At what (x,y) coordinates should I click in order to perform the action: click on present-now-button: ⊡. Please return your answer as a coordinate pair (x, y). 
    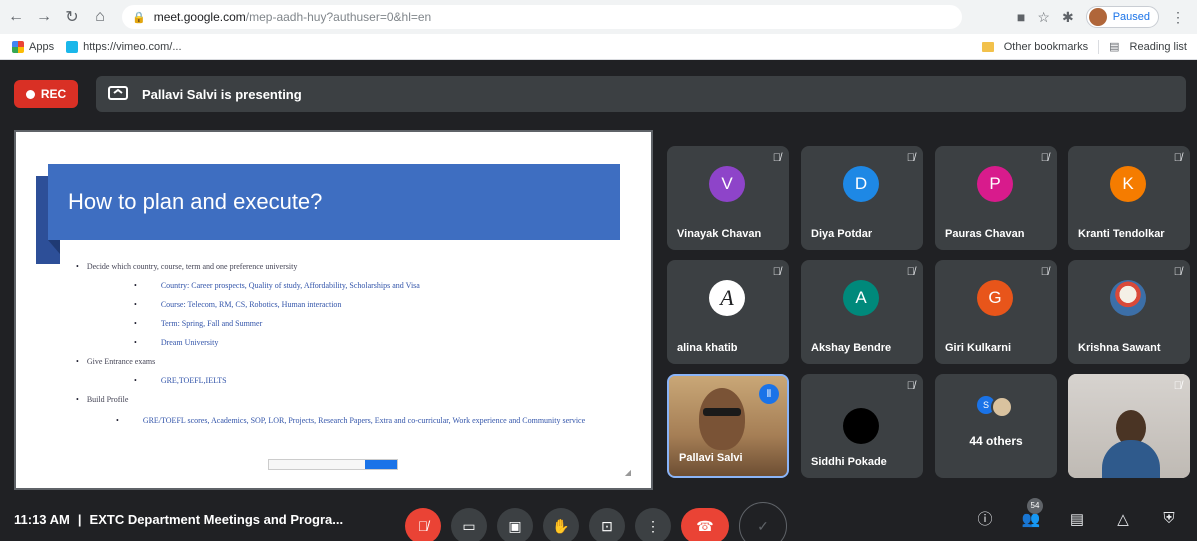
    Looking at the image, I should click on (607, 524).